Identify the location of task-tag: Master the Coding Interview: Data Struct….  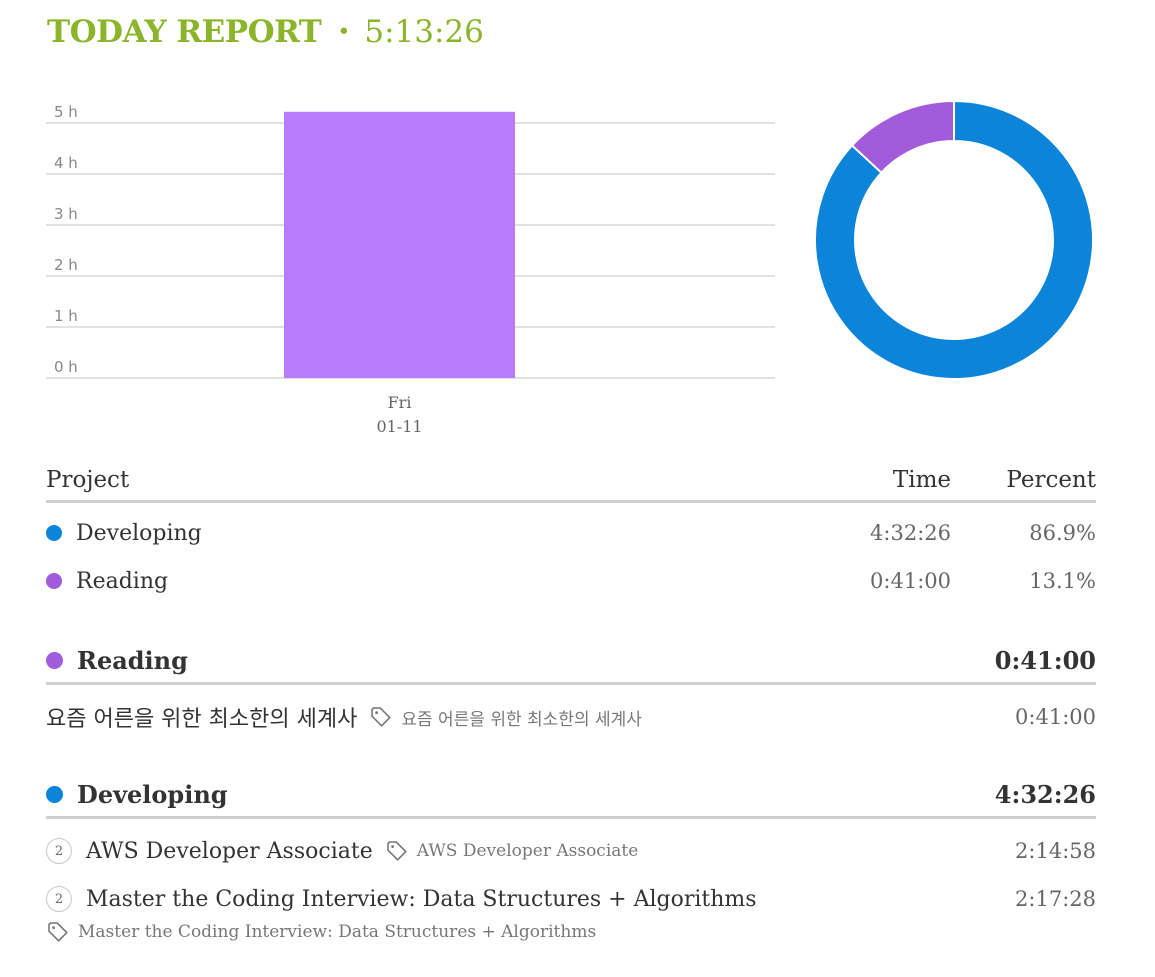
(321, 932).